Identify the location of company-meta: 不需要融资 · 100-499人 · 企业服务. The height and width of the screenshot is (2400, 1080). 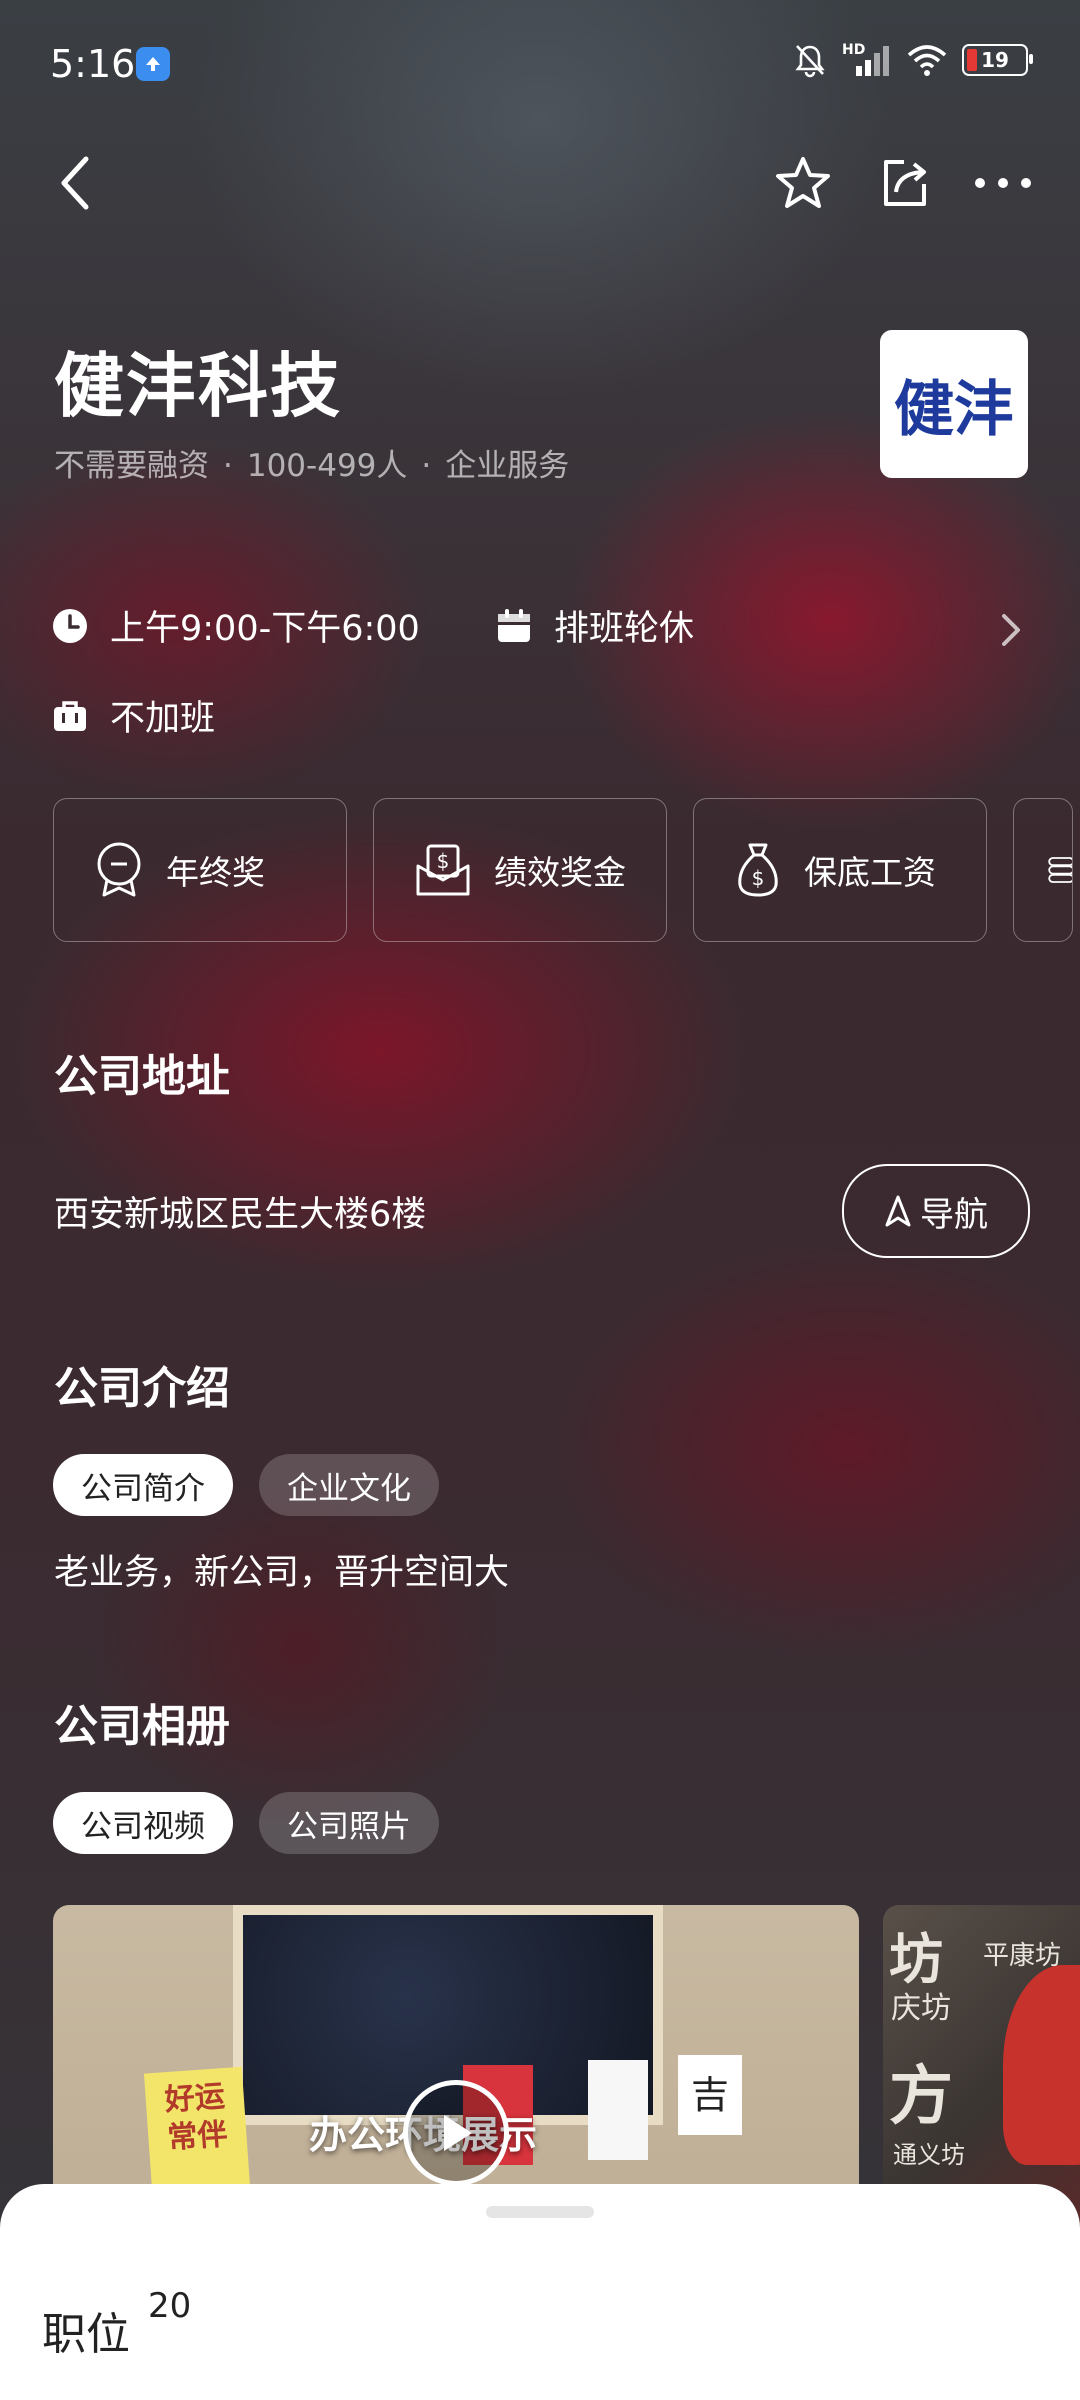
(312, 466).